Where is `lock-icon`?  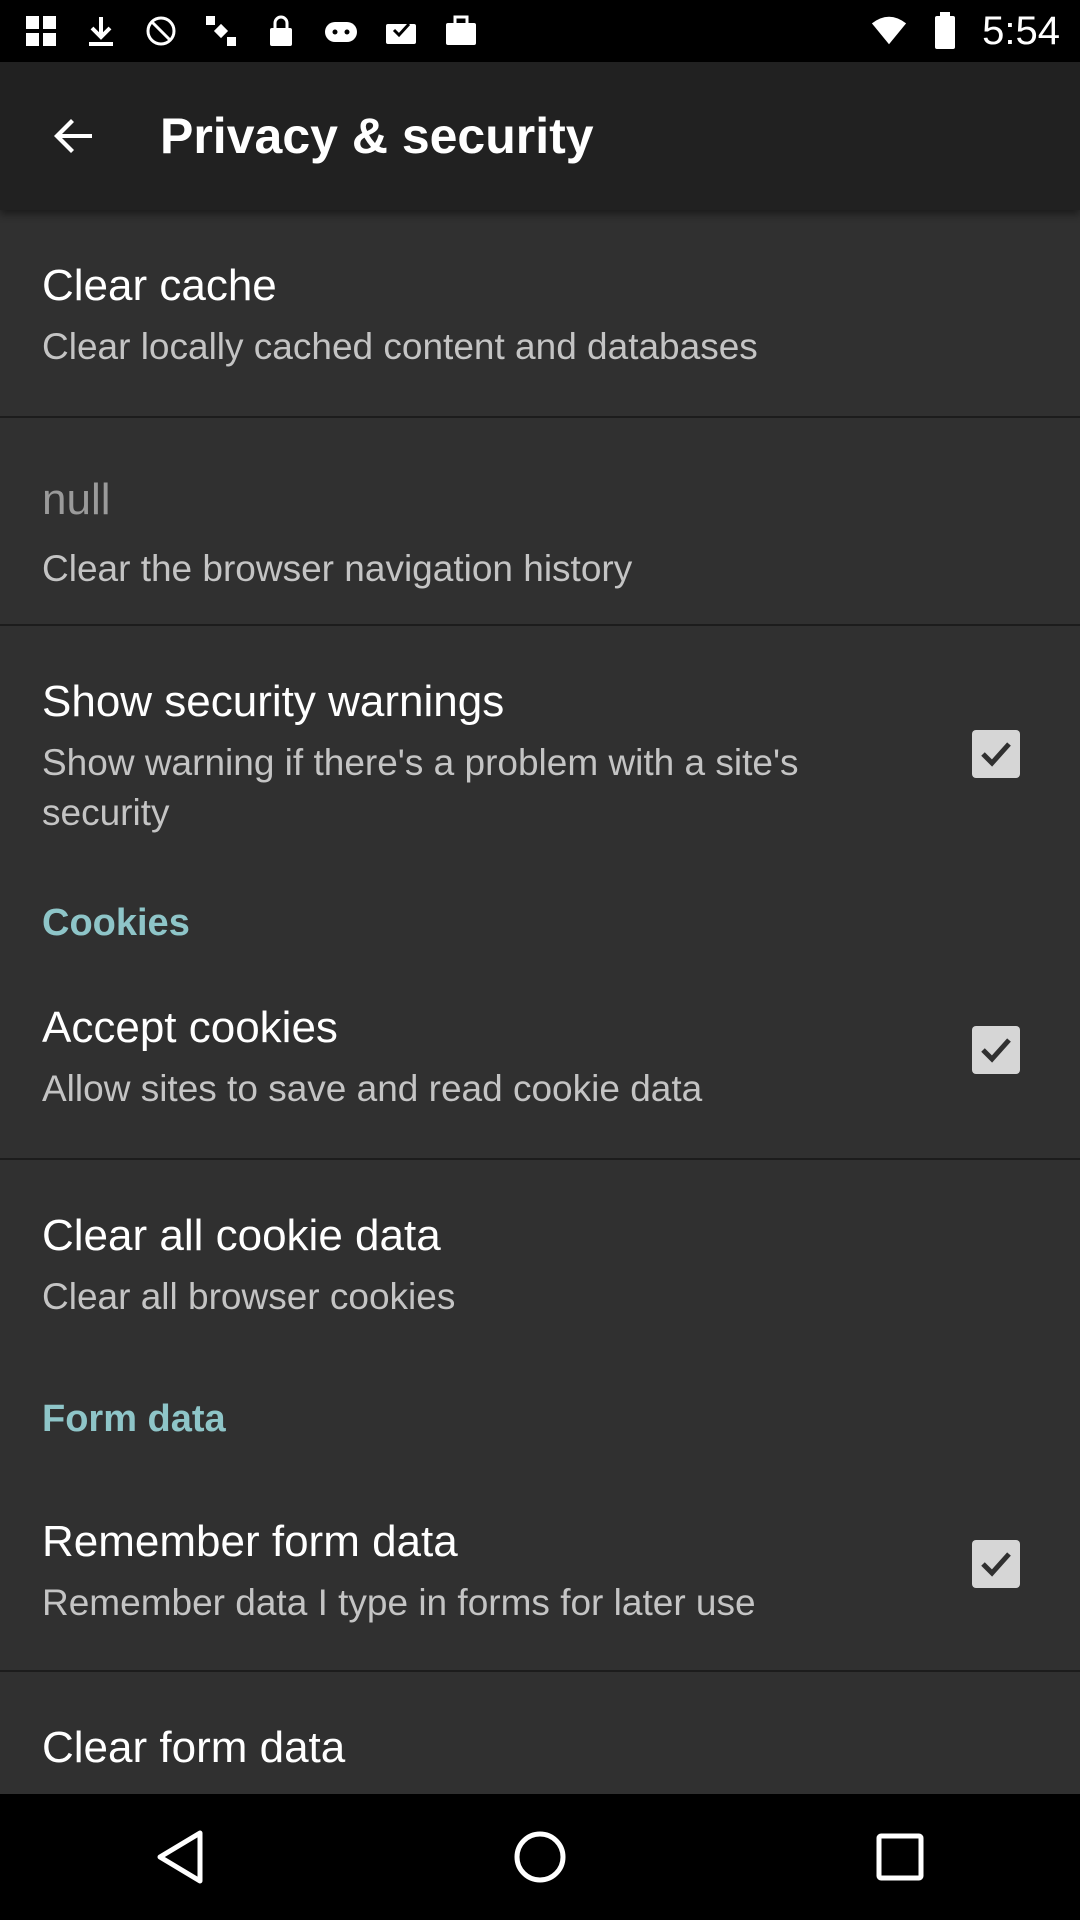 lock-icon is located at coordinates (281, 31).